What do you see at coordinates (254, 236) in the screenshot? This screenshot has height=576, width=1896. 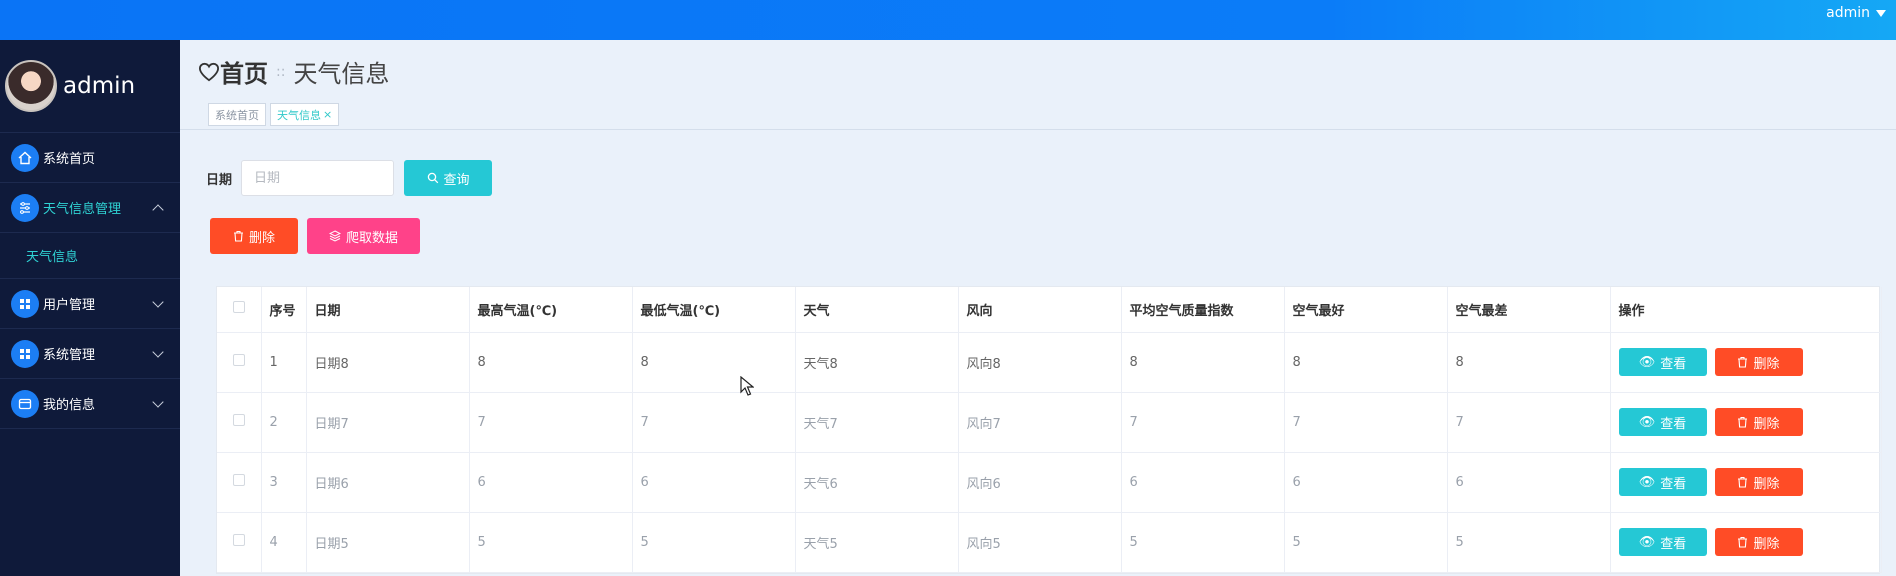 I see `batch-delete-button: 删除` at bounding box center [254, 236].